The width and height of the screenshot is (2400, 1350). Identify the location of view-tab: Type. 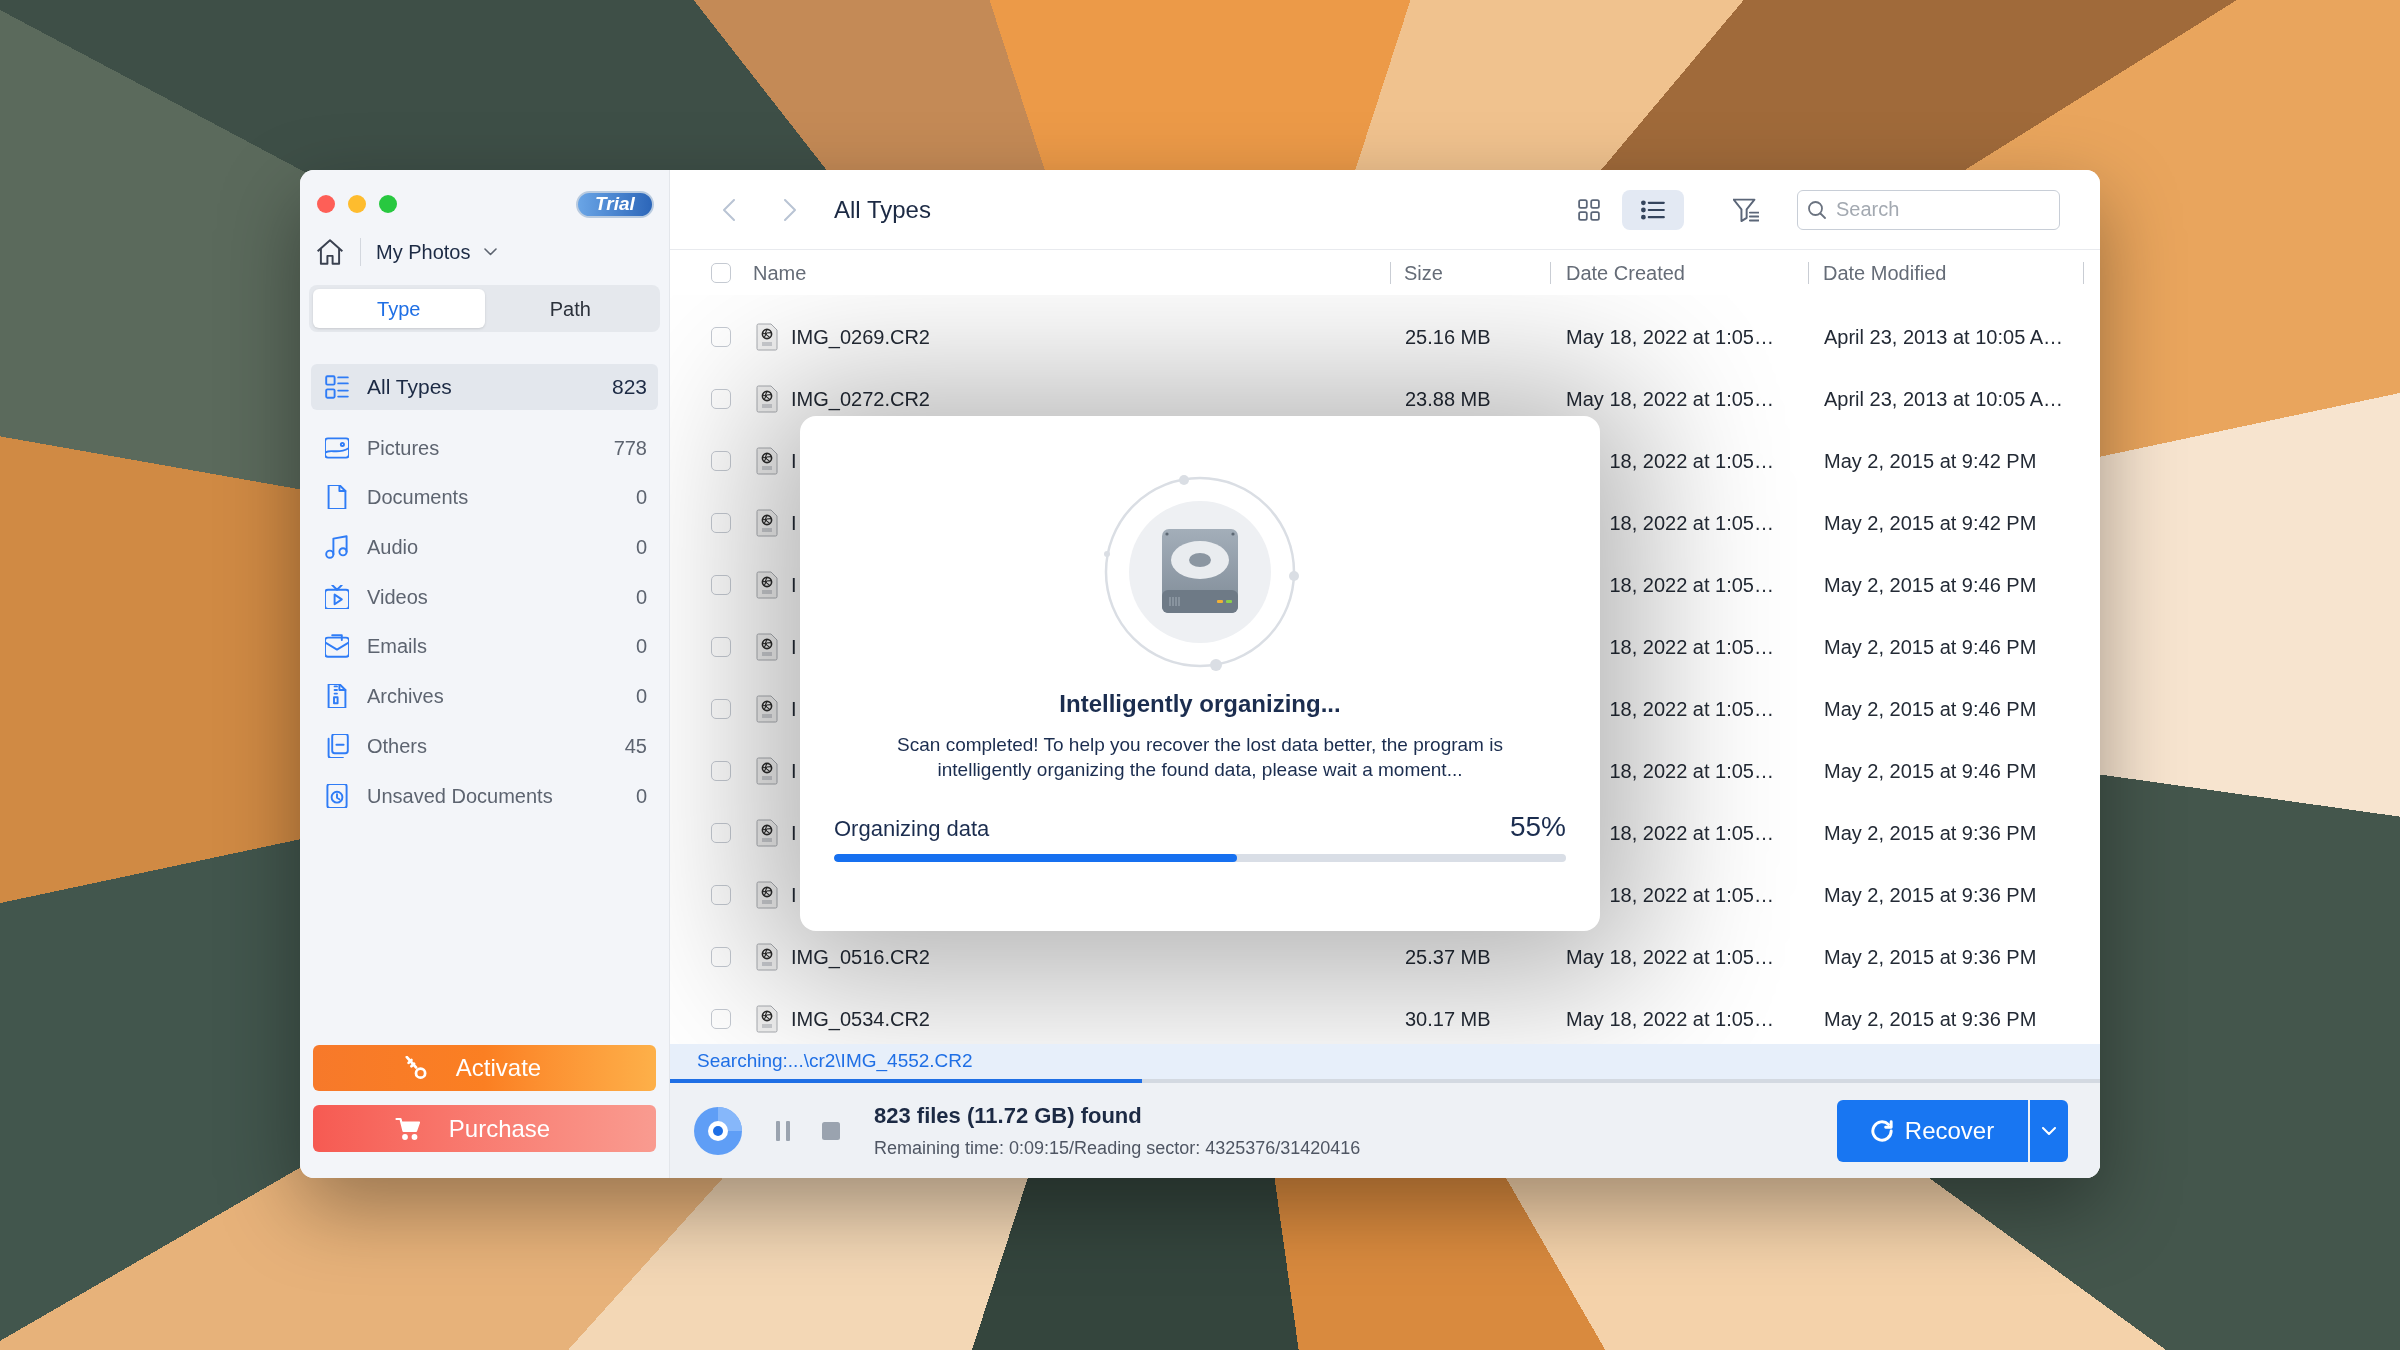
(399, 308).